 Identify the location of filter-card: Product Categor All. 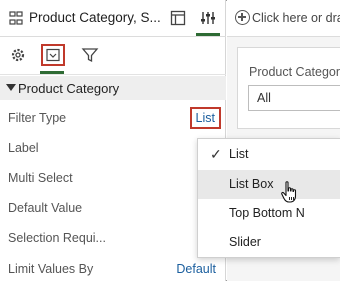
(288, 88).